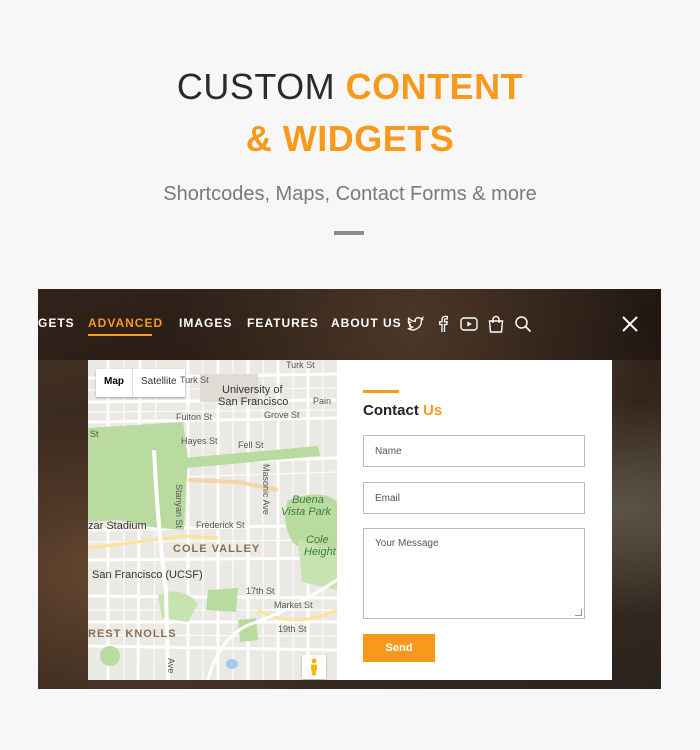 This screenshot has width=700, height=750. I want to click on map-label: Vista Park, so click(306, 512).